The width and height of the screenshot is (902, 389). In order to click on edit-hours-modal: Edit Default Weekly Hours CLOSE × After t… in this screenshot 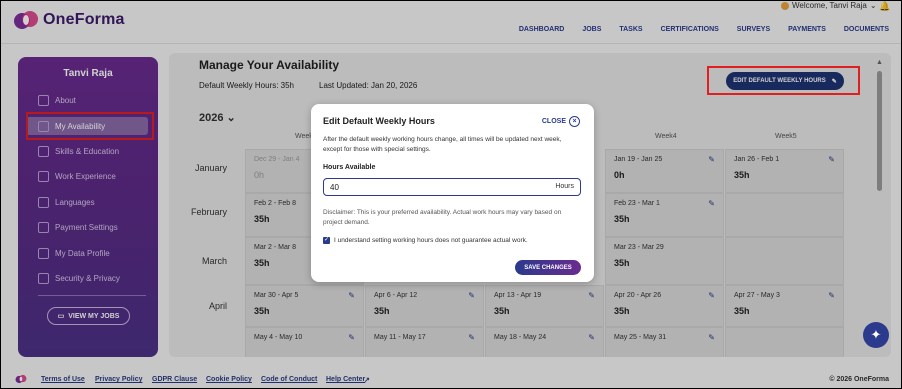, I will do `click(452, 193)`.